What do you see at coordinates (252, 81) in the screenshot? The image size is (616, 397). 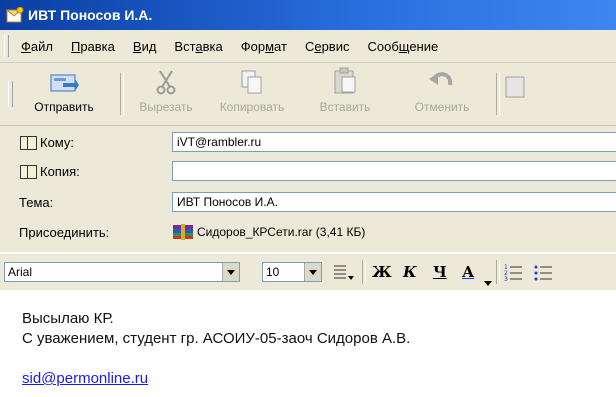 I see `copy-icon` at bounding box center [252, 81].